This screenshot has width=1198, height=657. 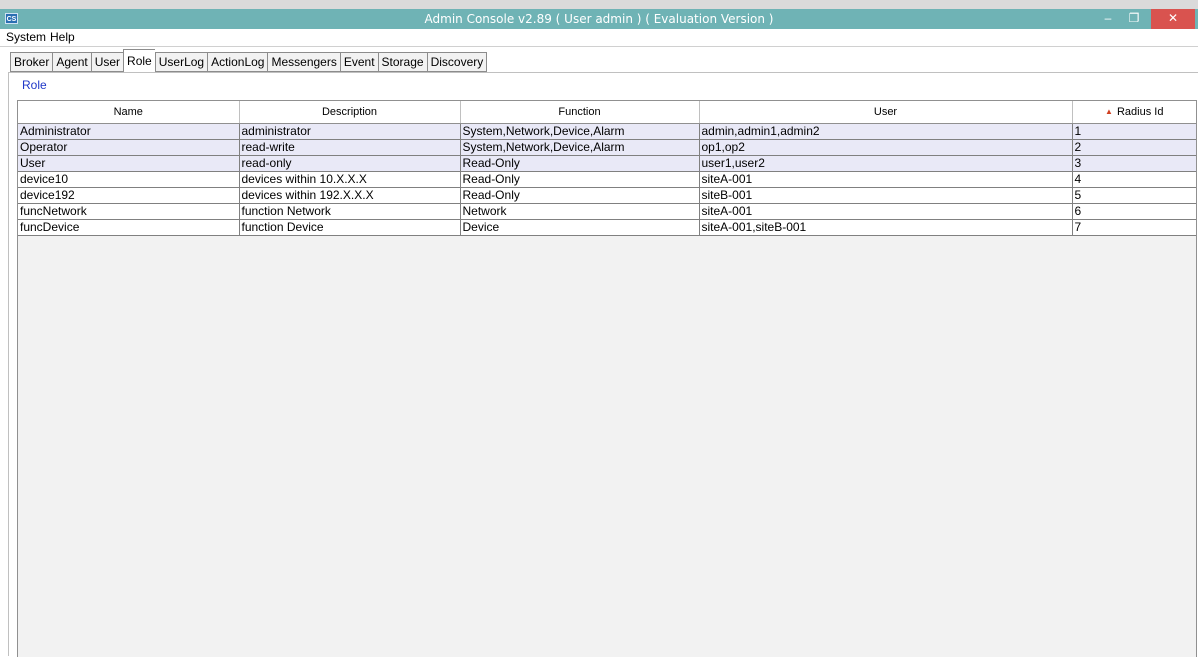 I want to click on cell-radius-id: 2, so click(x=1134, y=147).